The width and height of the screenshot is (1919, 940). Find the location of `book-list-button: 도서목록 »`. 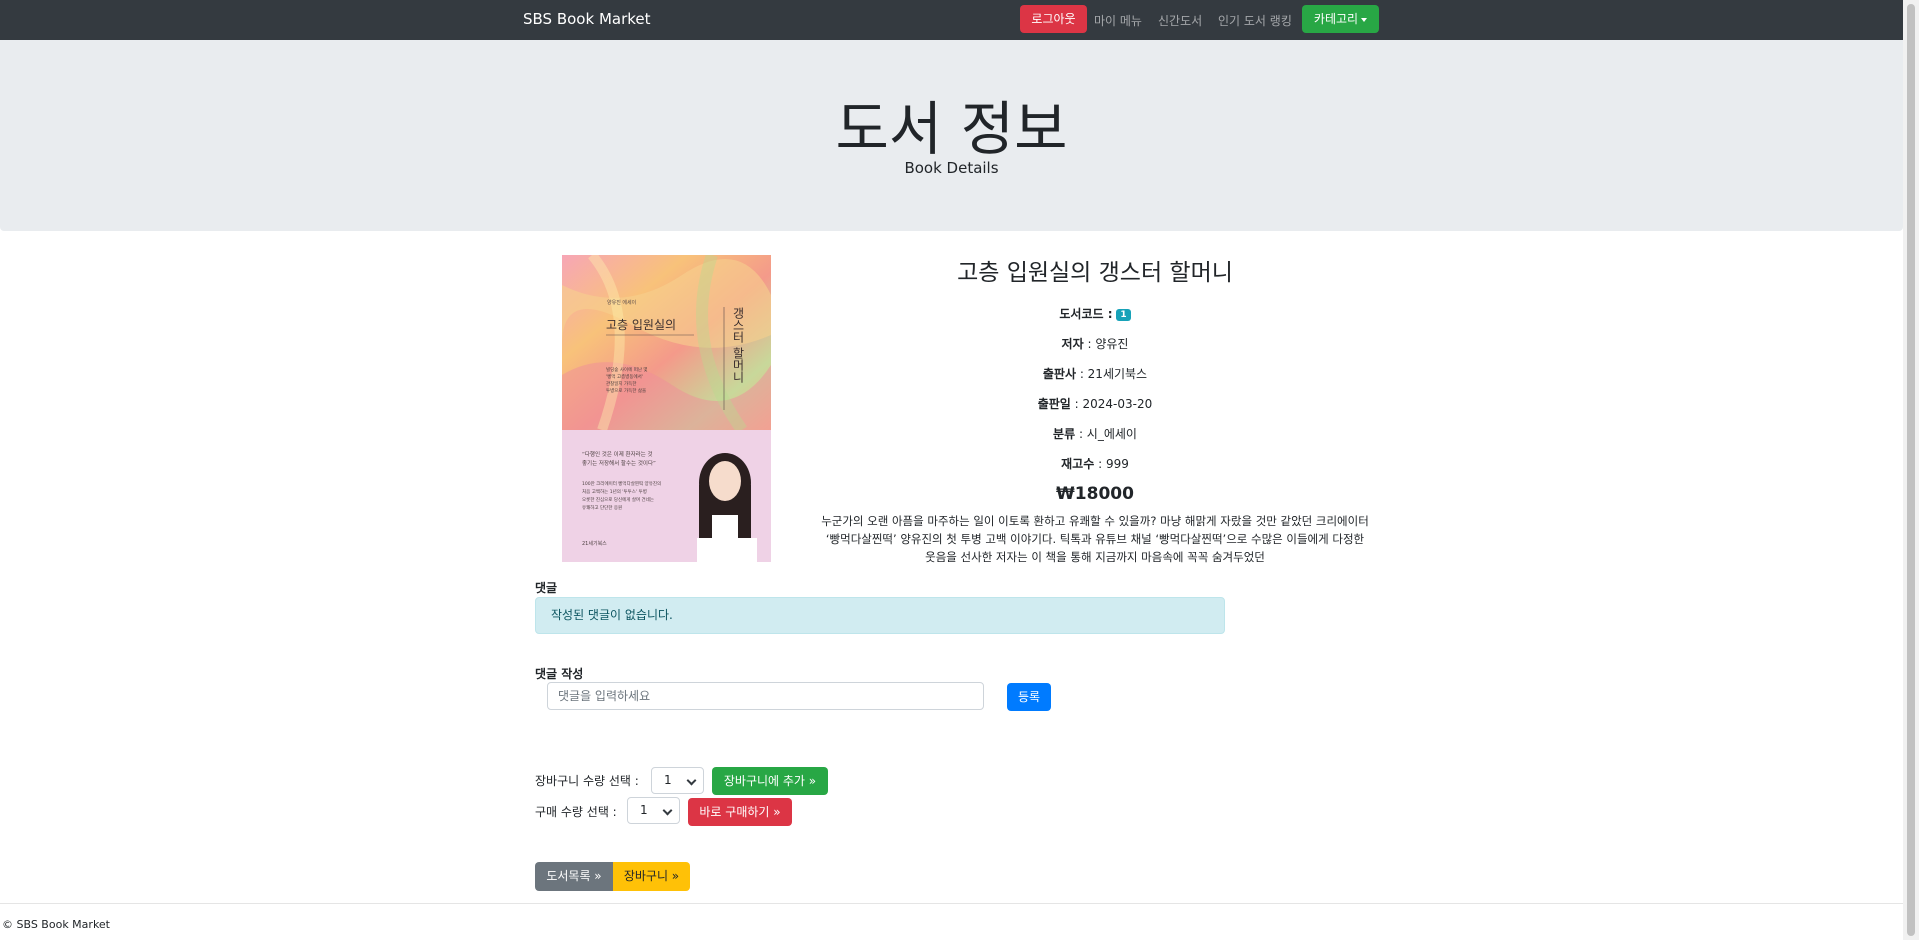

book-list-button: 도서목록 » is located at coordinates (574, 876).